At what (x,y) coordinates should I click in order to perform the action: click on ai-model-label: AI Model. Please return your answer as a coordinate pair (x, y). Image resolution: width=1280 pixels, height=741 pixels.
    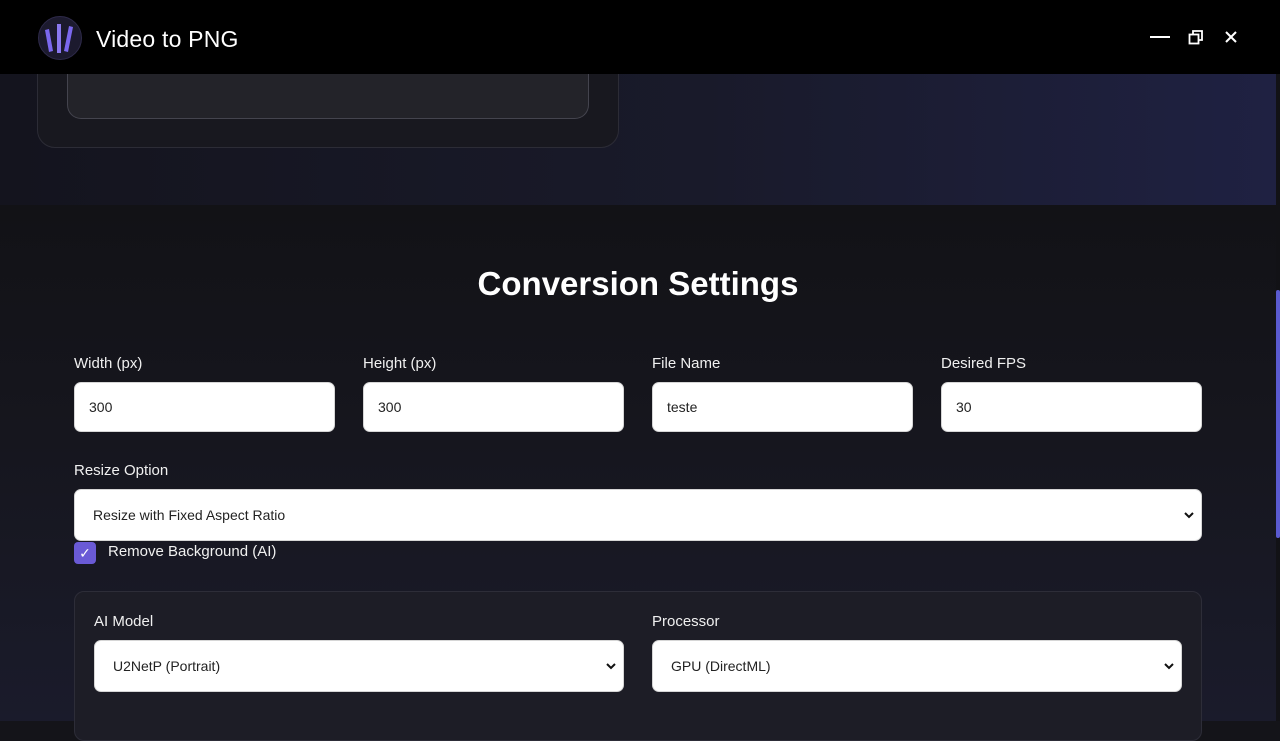
    Looking at the image, I should click on (124, 621).